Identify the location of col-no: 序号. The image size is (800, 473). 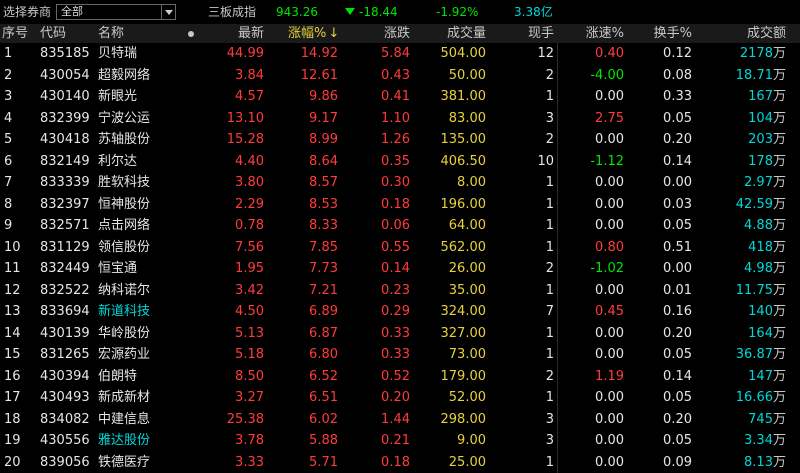
(15, 33).